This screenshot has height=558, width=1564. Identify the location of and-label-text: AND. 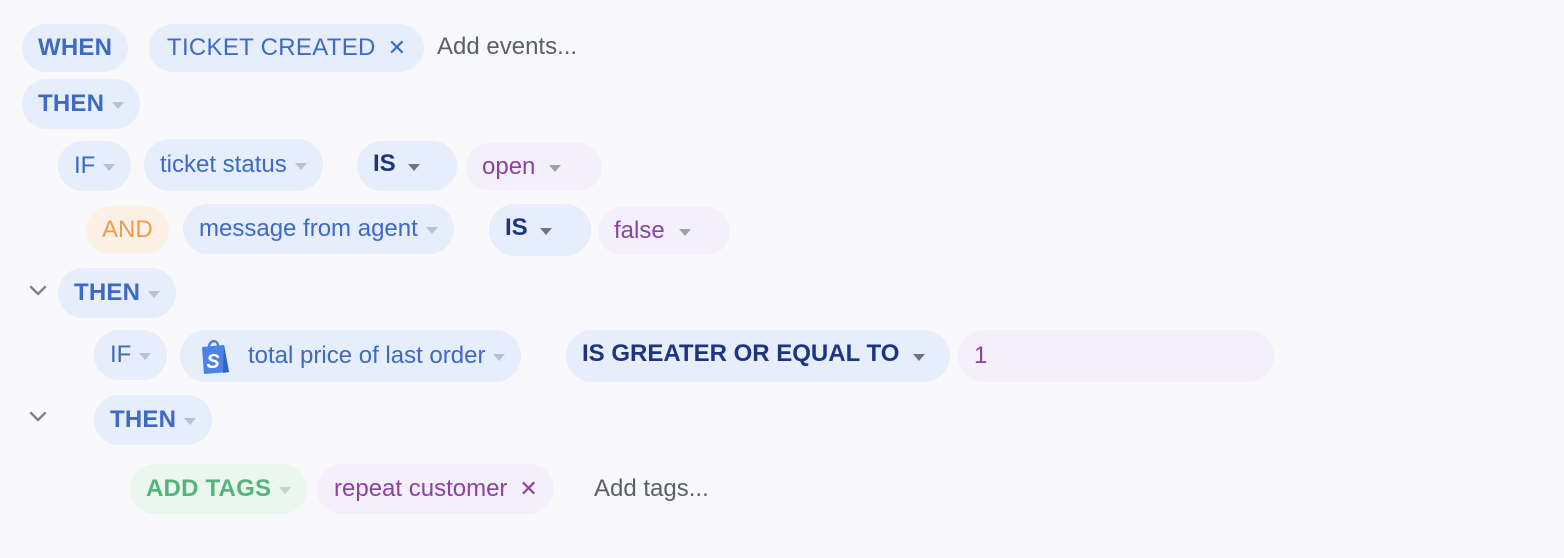
(127, 229).